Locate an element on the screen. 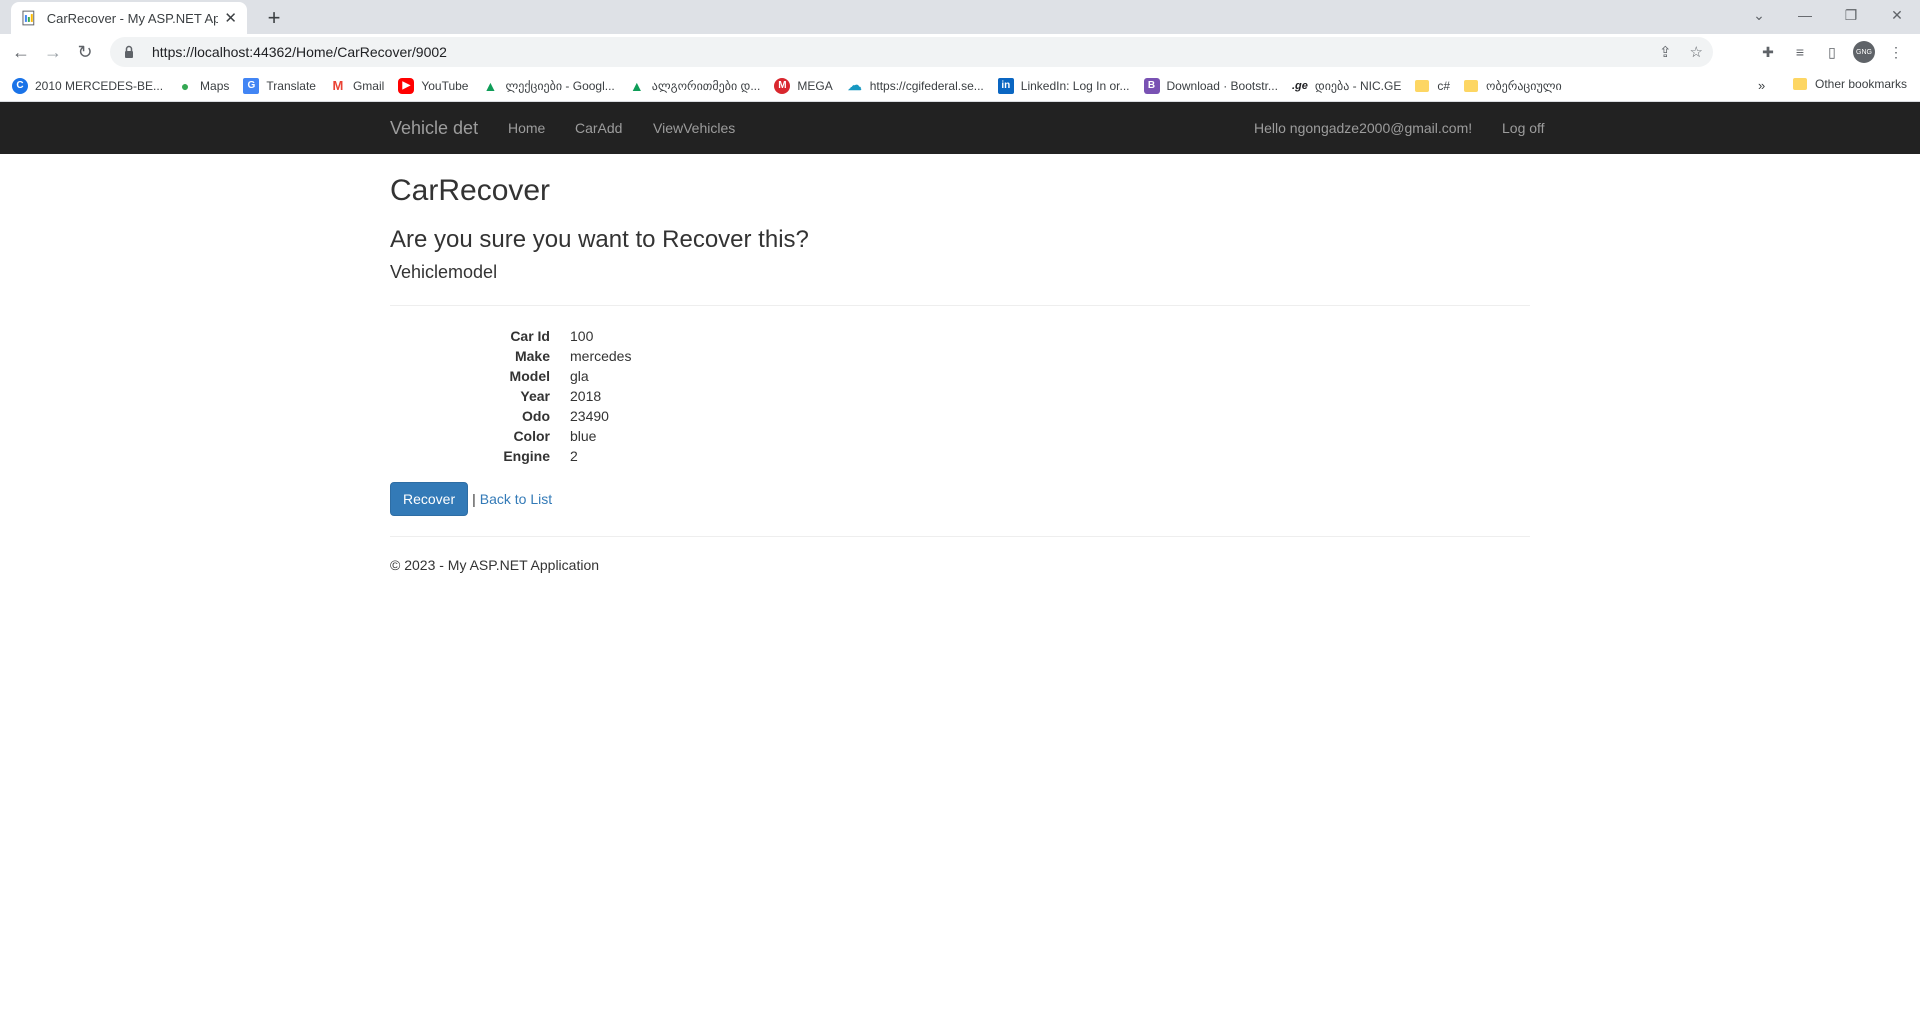  tab-close-icon: ✕ is located at coordinates (230, 18).